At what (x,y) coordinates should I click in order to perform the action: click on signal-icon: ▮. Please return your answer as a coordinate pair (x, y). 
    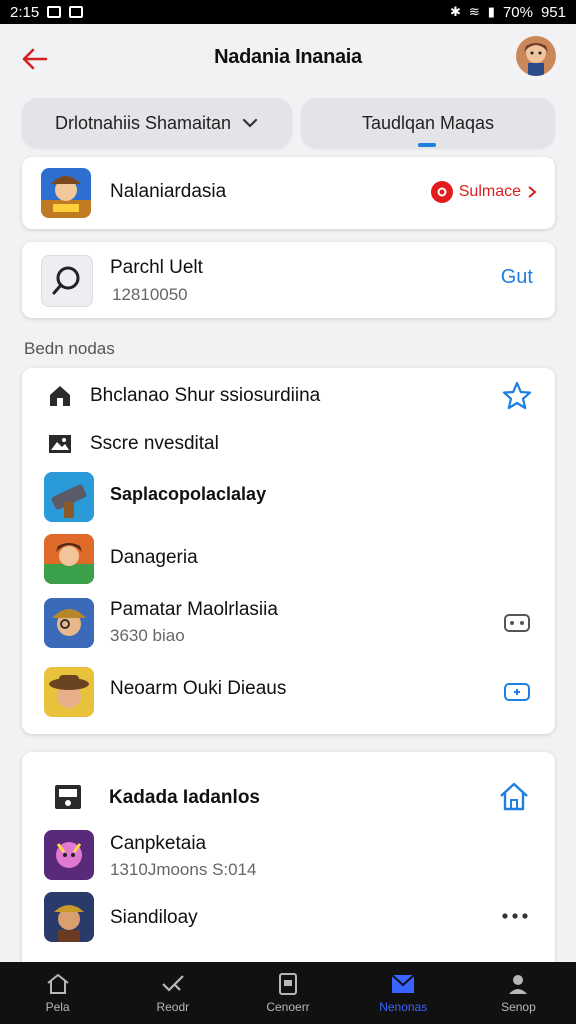
    Looking at the image, I should click on (491, 11).